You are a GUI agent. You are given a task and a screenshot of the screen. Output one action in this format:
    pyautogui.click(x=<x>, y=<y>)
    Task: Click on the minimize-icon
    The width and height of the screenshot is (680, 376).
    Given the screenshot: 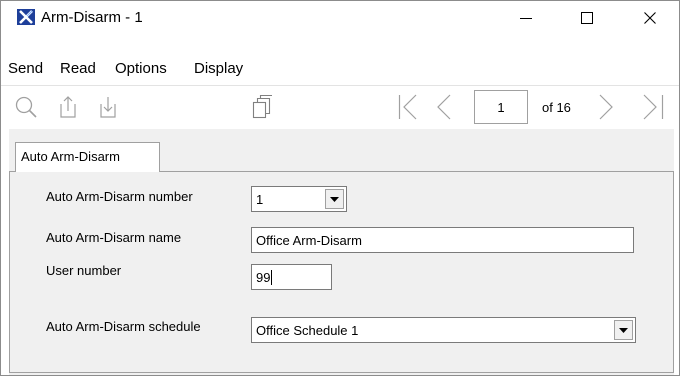 What is the action you would take?
    pyautogui.click(x=526, y=18)
    